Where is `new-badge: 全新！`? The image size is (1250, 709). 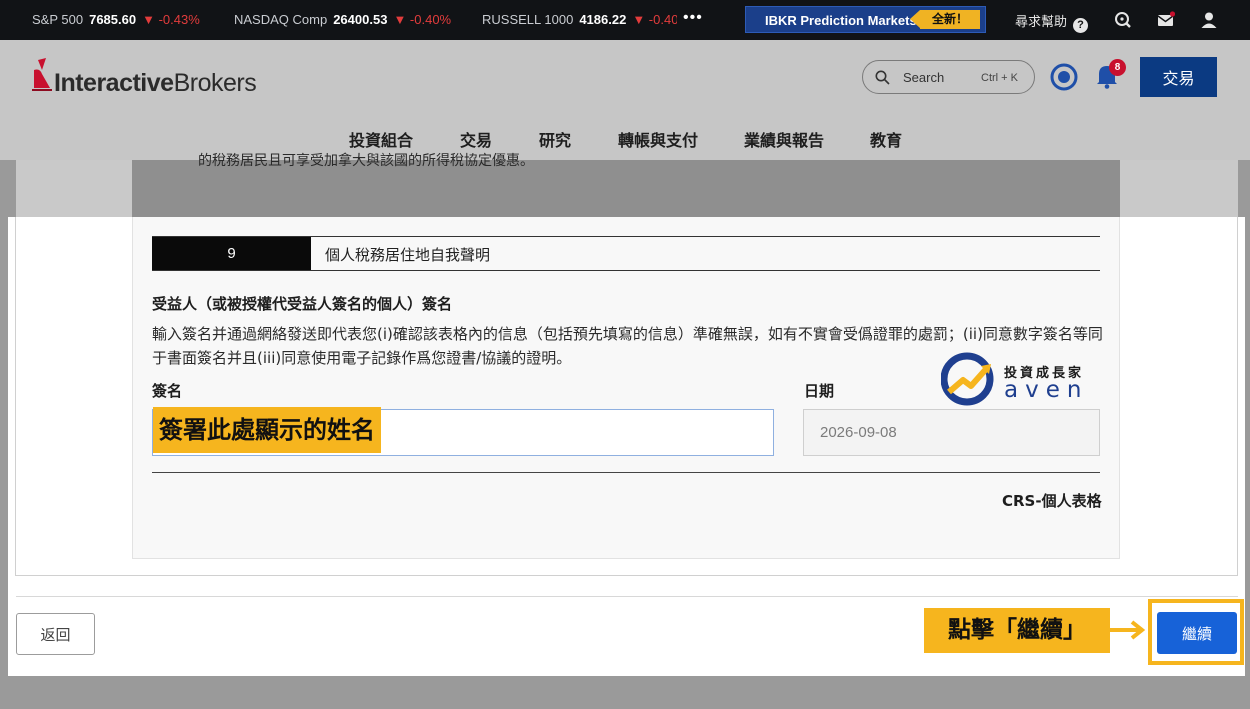
new-badge: 全新！ is located at coordinates (945, 19).